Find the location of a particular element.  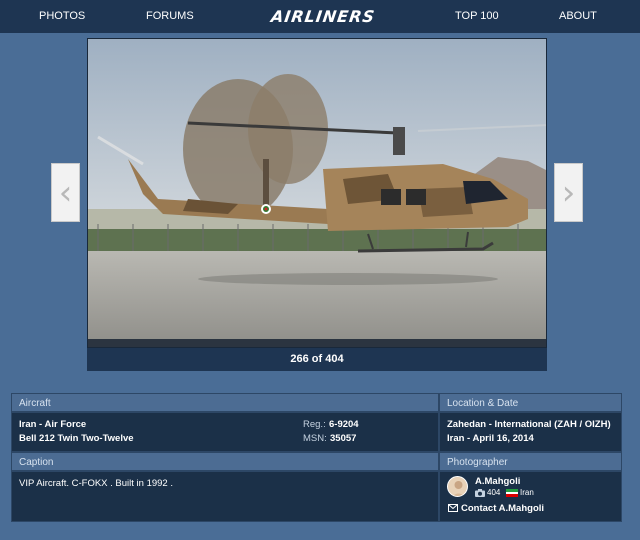

nav-photos-link: PHOTOS is located at coordinates (62, 16).